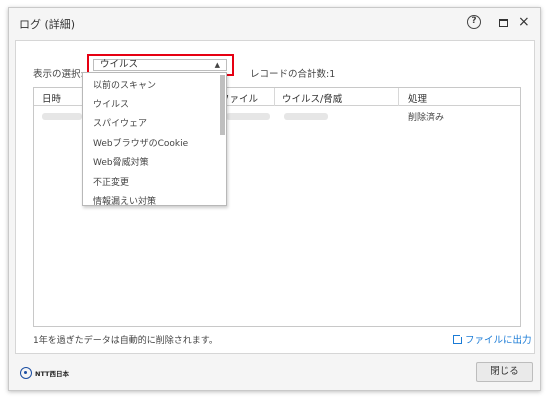 The width and height of the screenshot is (550, 402). Describe the element at coordinates (248, 116) in the screenshot. I see `redacted-file` at that location.